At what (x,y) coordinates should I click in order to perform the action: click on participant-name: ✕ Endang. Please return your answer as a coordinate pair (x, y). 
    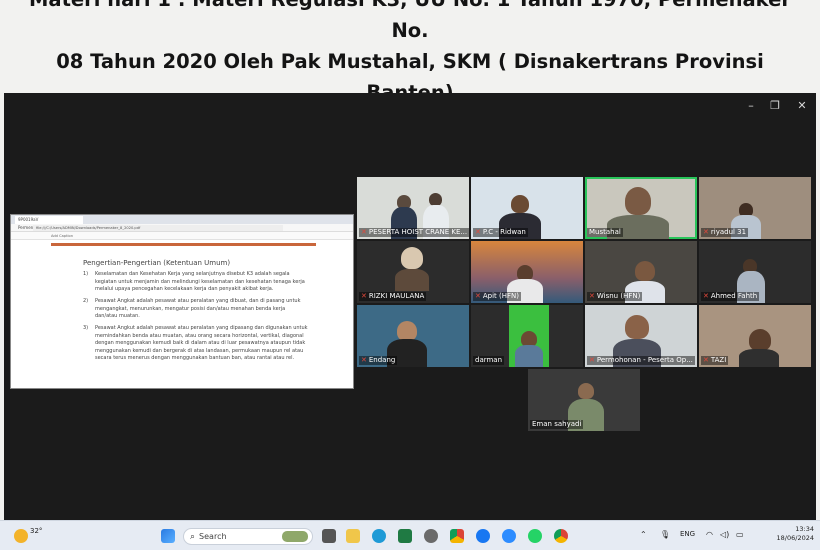
    Looking at the image, I should click on (378, 360).